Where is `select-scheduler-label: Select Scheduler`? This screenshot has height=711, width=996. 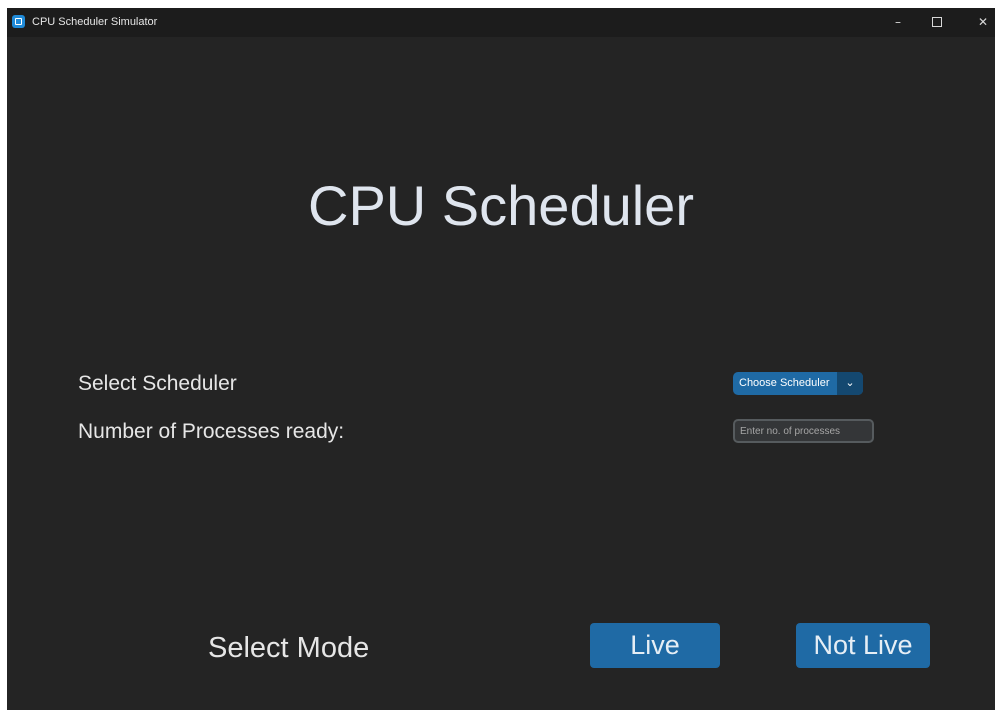
select-scheduler-label: Select Scheduler is located at coordinates (157, 383).